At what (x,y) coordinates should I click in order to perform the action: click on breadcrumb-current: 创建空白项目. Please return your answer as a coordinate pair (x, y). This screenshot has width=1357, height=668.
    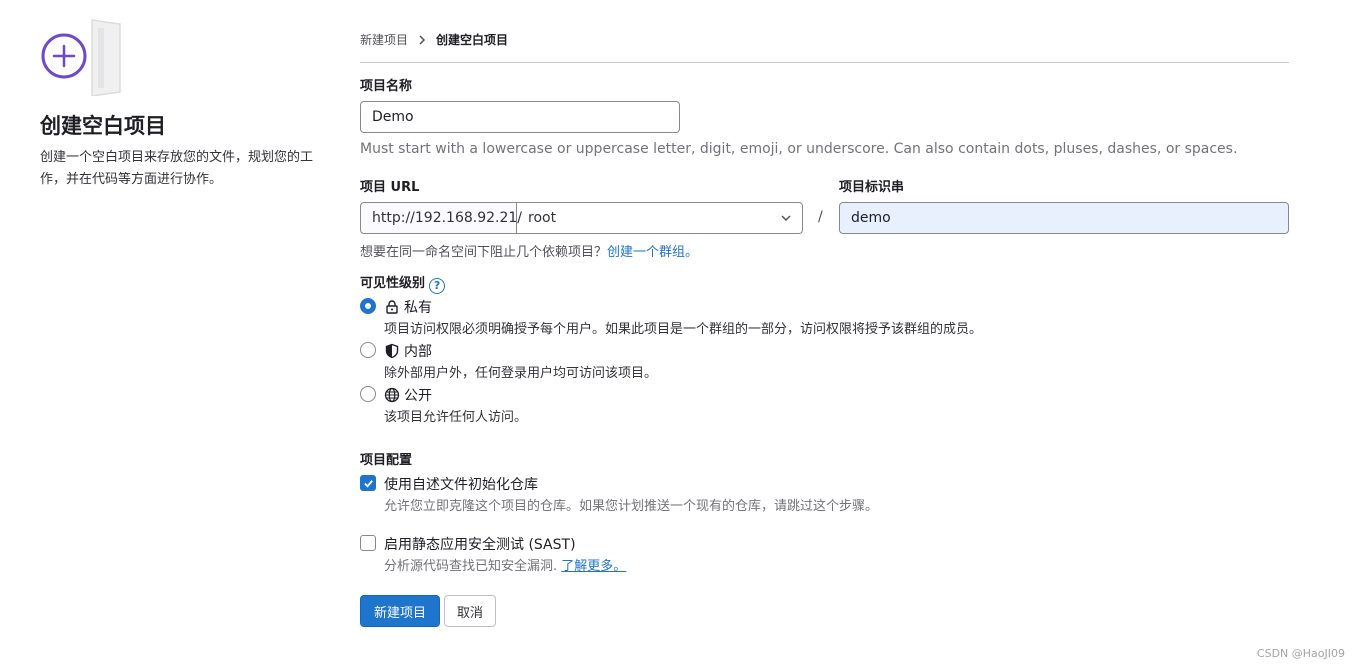
    Looking at the image, I should click on (472, 40).